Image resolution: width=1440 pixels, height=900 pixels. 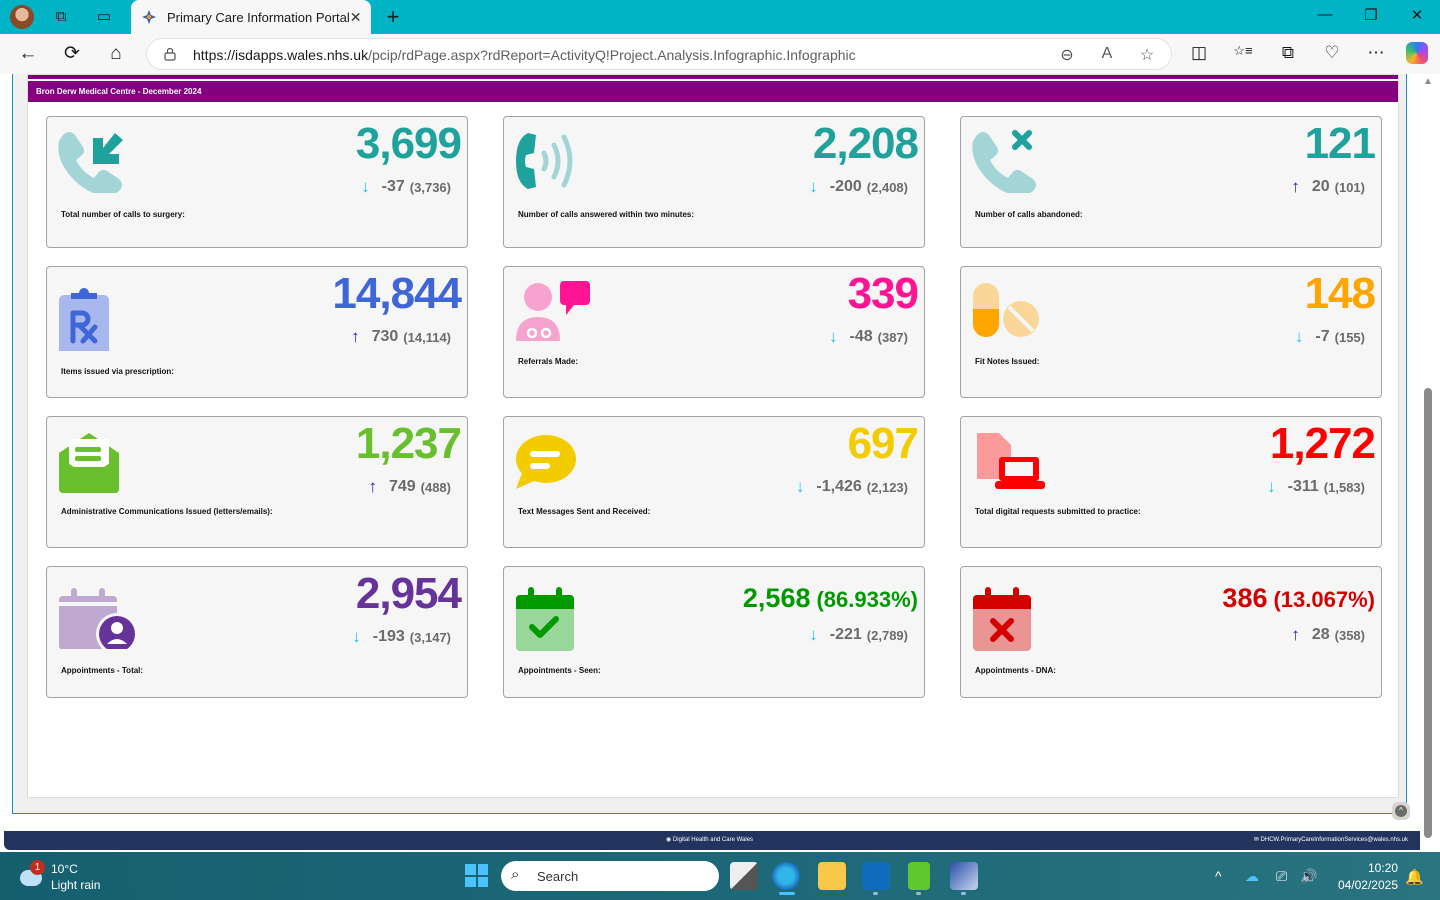 What do you see at coordinates (1417, 15) in the screenshot?
I see `close-window-button: ✕` at bounding box center [1417, 15].